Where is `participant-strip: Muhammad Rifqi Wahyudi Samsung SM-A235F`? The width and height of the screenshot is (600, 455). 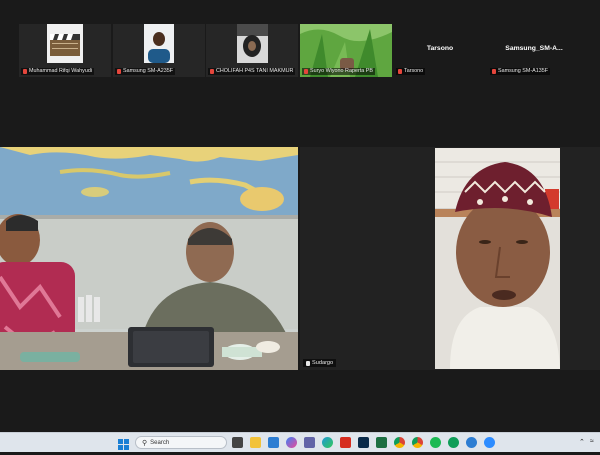 participant-strip: Muhammad Rifqi Wahyudi Samsung SM-A235F is located at coordinates (300, 52).